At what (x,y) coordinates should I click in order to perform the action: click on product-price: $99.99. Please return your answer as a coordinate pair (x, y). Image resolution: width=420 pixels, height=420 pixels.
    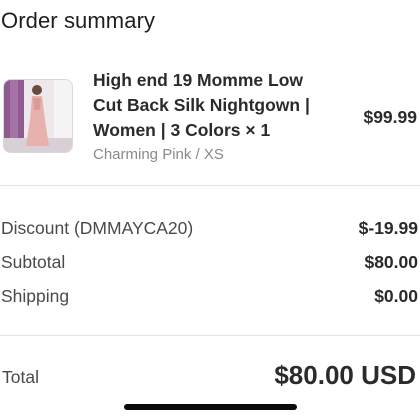
    Looking at the image, I should click on (390, 117).